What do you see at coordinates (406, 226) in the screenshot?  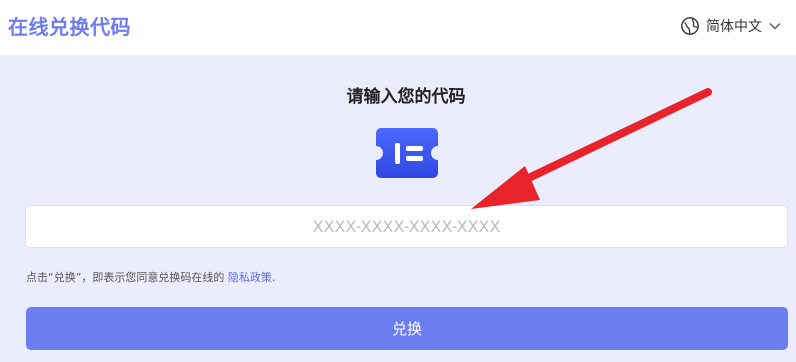 I see `code-input` at bounding box center [406, 226].